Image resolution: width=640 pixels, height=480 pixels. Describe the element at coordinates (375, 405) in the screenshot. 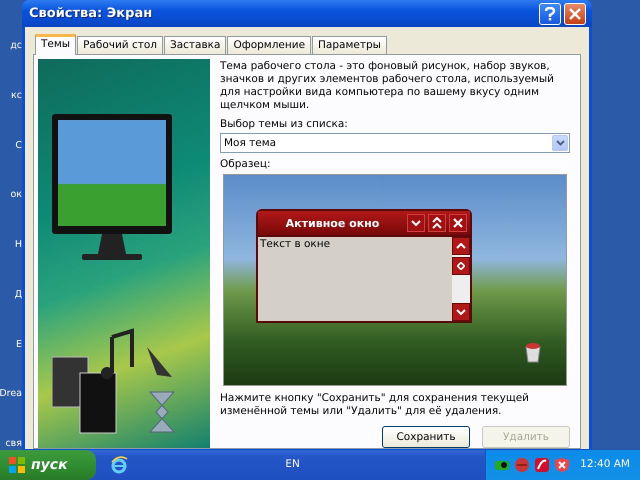

I see `hint-text: Нажмите кнопку "Сохранить" для сохранения текущей изменённой темы или "Удалить" для её удаления.` at that location.